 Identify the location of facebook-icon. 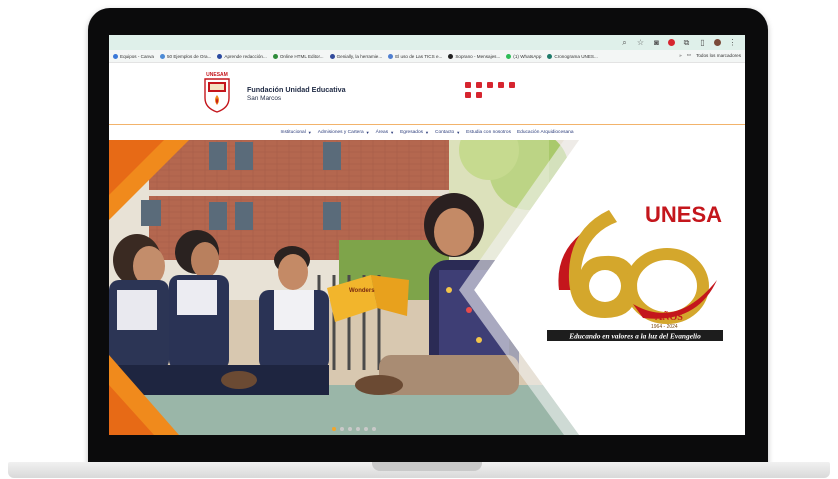
(479, 85).